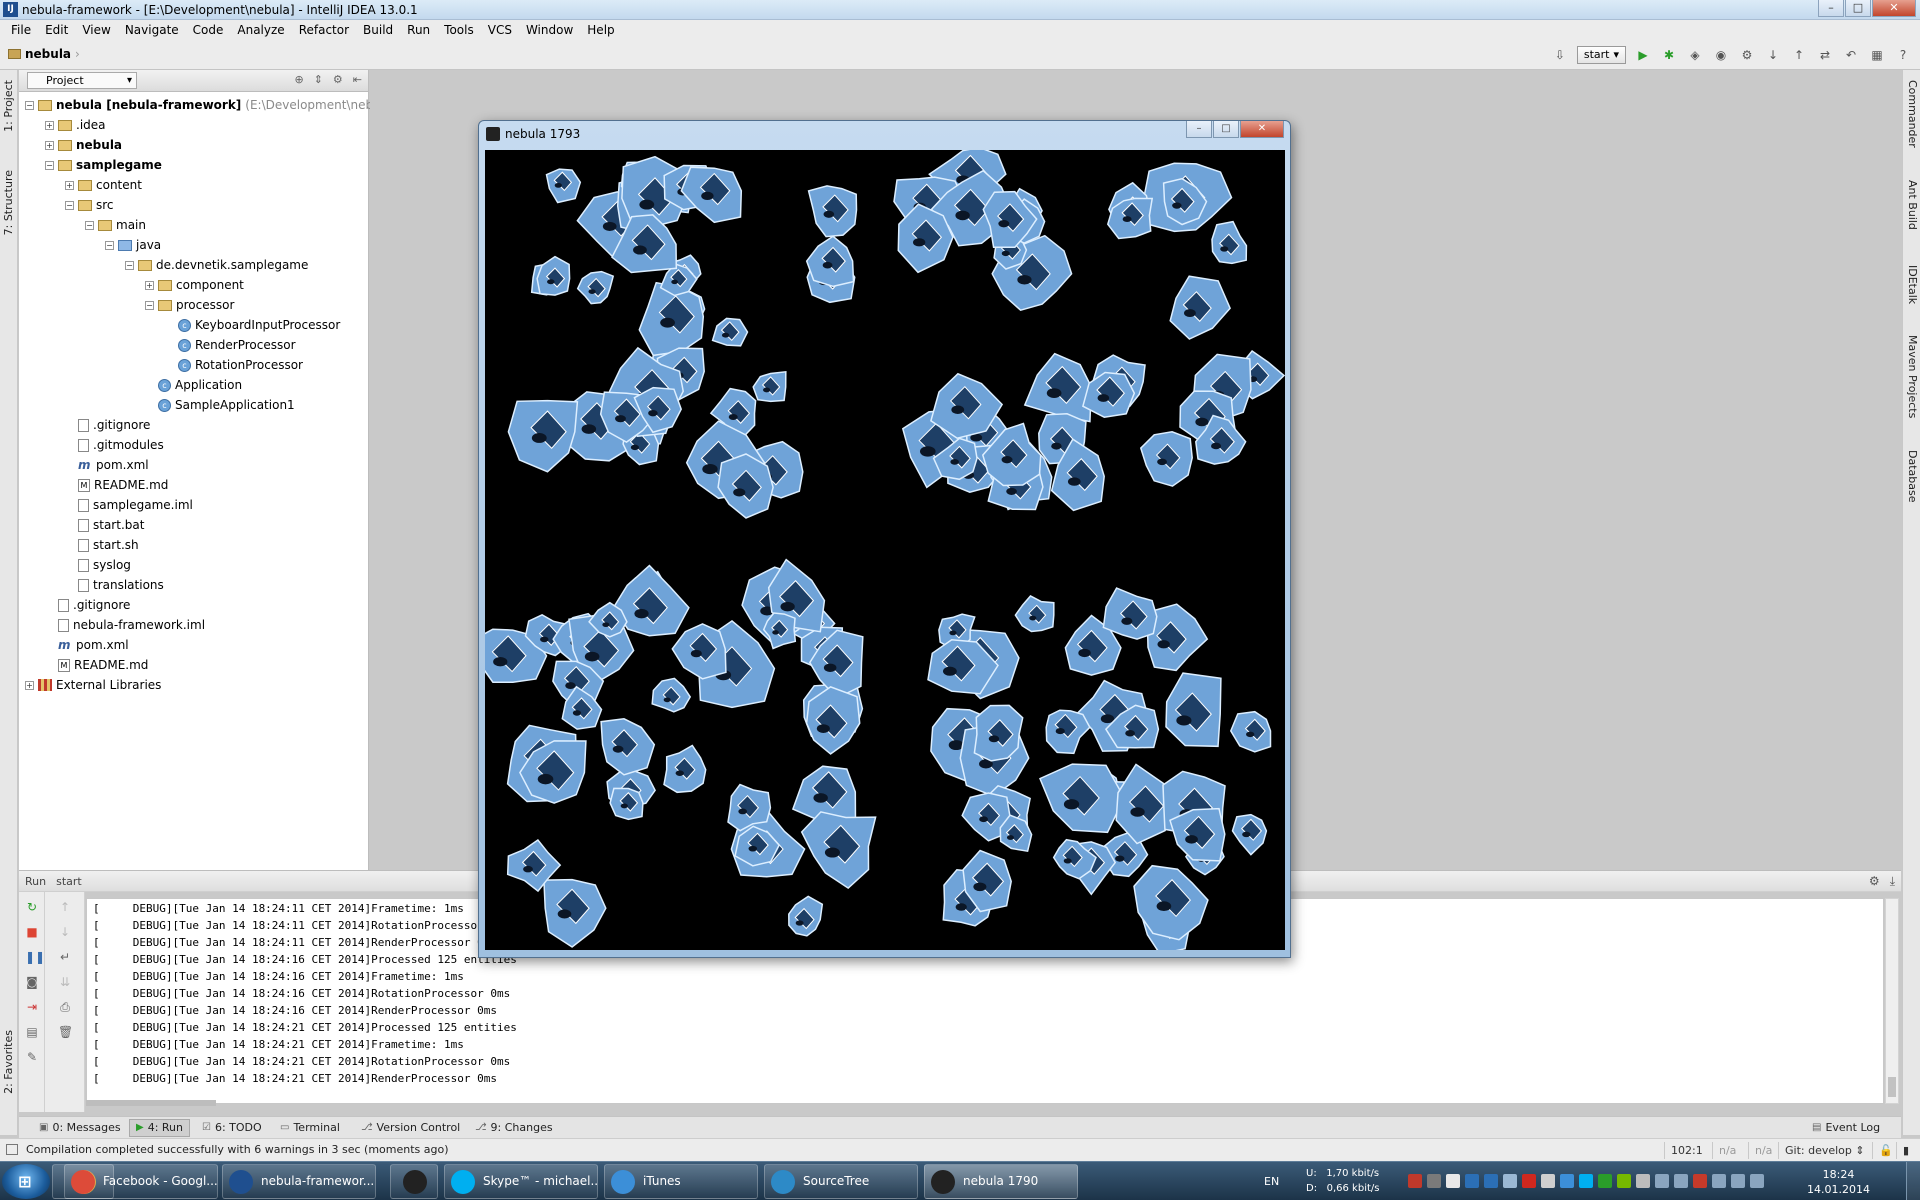 The width and height of the screenshot is (1920, 1200). I want to click on show-desktop-button, so click(1913, 1181).